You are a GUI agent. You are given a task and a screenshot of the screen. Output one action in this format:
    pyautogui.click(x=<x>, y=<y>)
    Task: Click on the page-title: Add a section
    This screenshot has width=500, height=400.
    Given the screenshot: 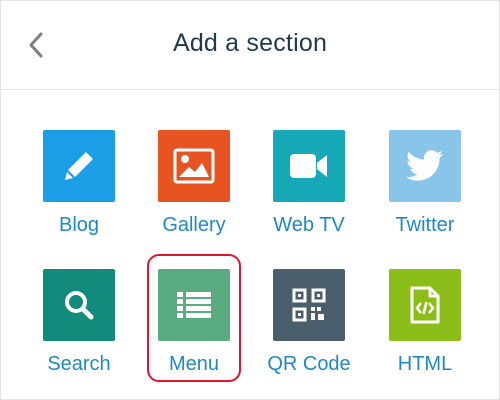 What is the action you would take?
    pyautogui.click(x=250, y=43)
    